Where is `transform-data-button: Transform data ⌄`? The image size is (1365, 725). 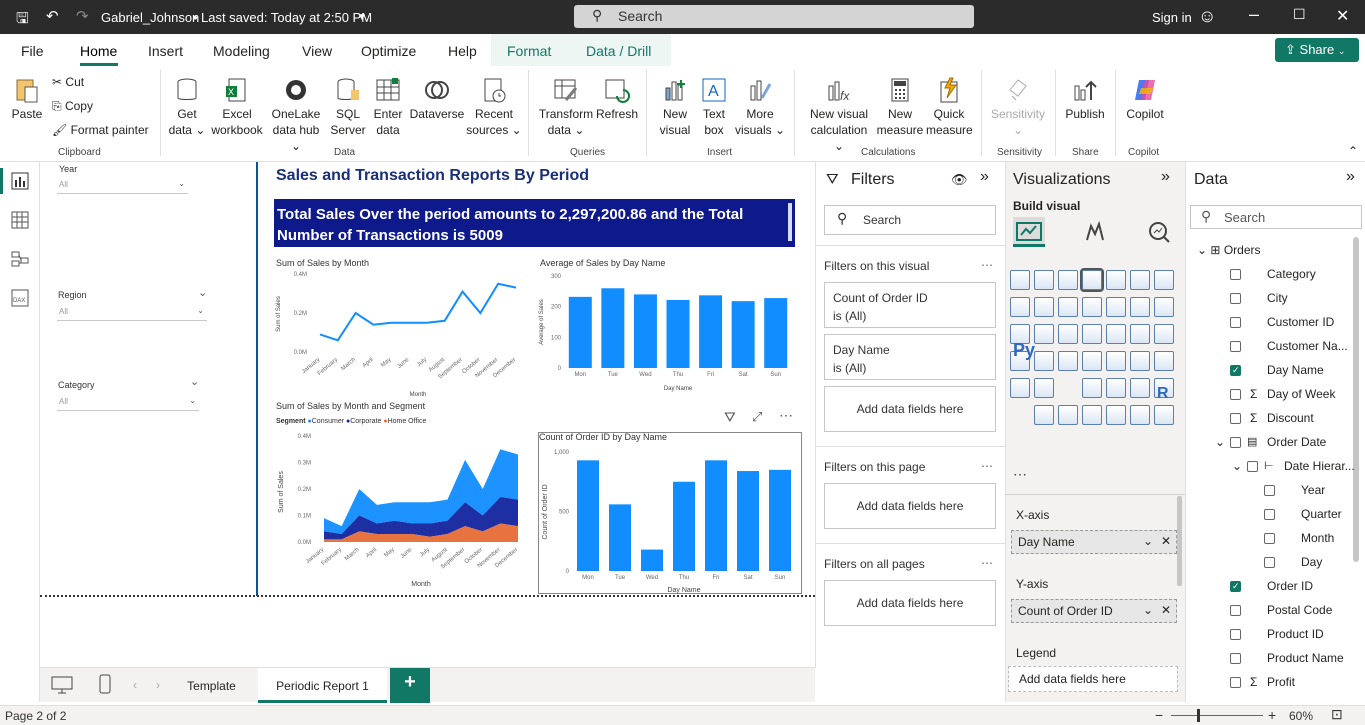
transform-data-button: Transform data ⌄ is located at coordinates (566, 107).